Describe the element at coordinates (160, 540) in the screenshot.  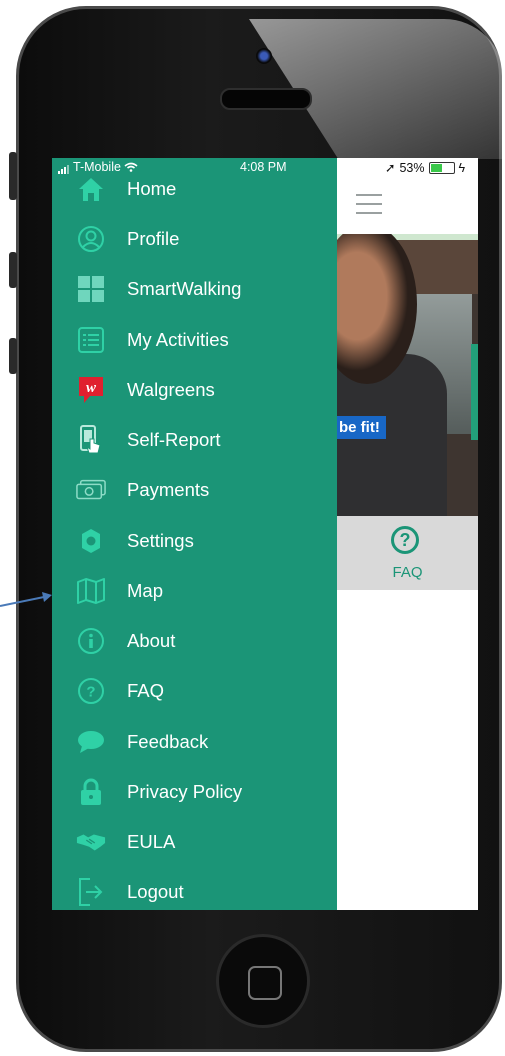
I see `menu-label: Settings` at that location.